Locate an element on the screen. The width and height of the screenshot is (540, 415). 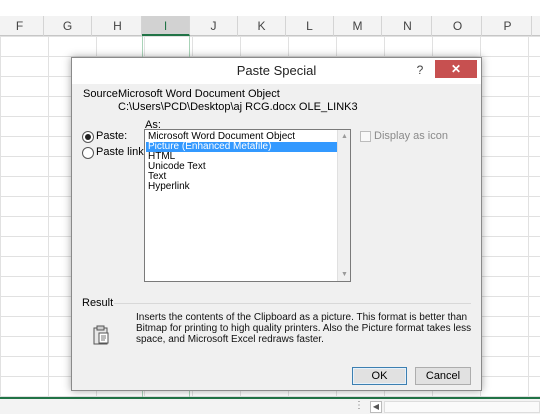
display-as-icon-checkbox is located at coordinates (365, 136).